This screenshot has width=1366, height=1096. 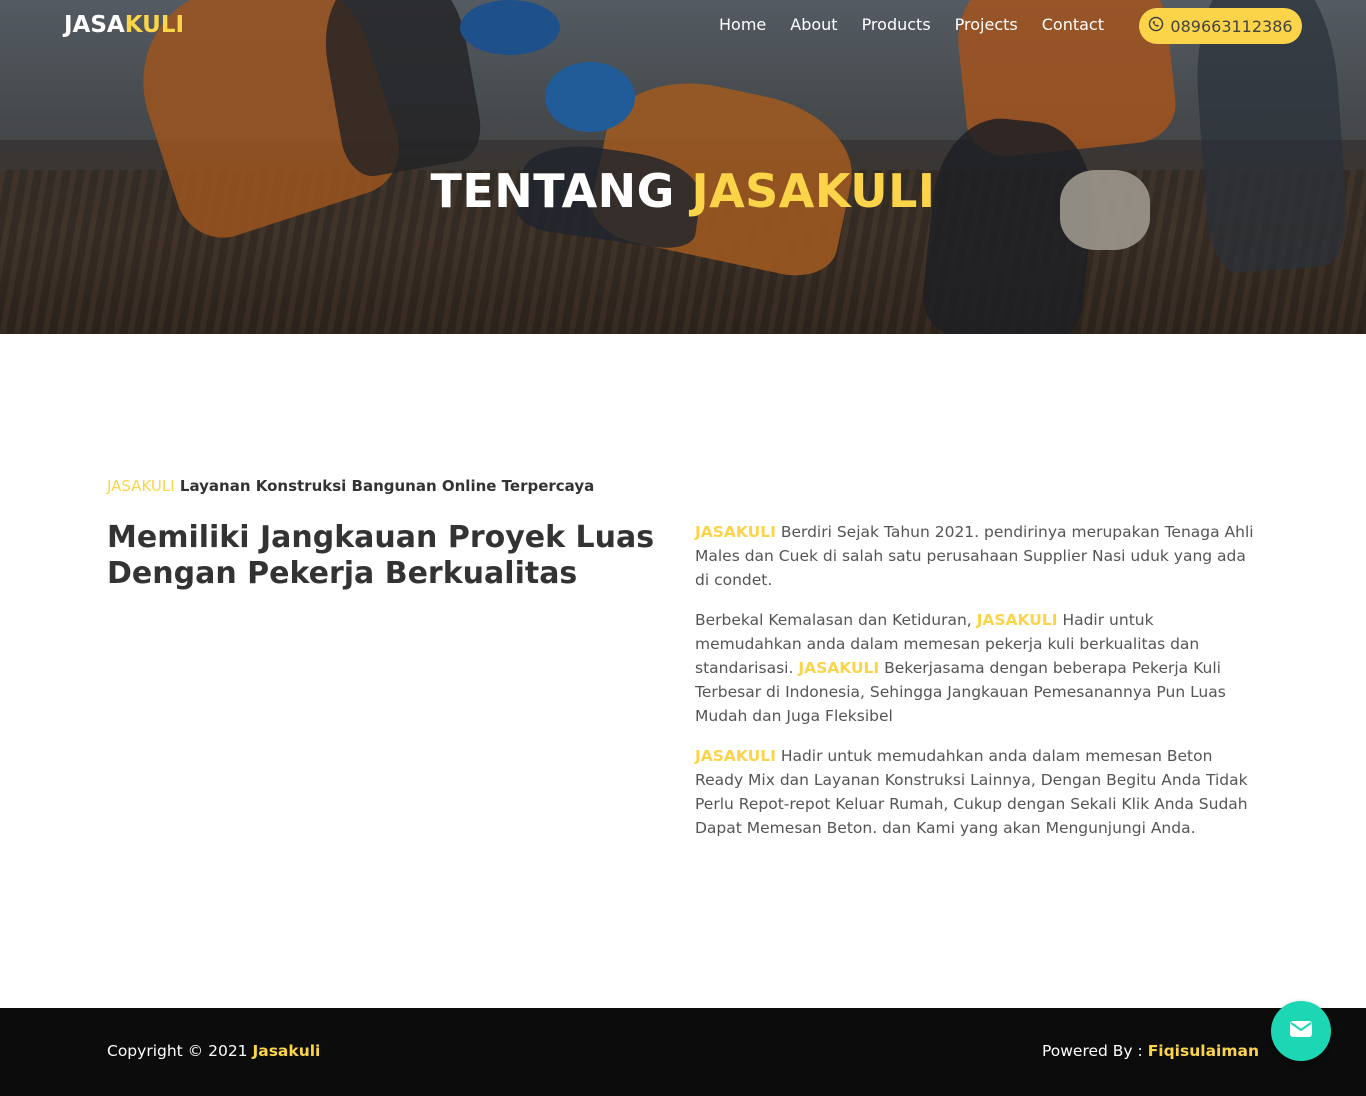 I want to click on powered-text: Powered By :, so click(x=1094, y=1051).